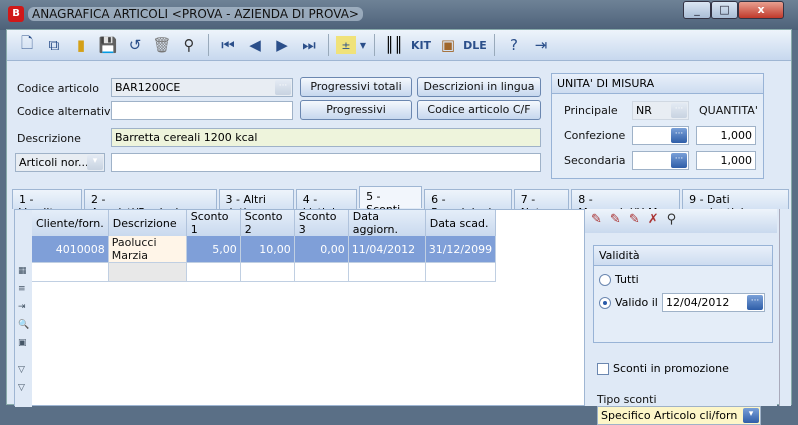  I want to click on grid-option-icon: ▦, so click(23, 271).